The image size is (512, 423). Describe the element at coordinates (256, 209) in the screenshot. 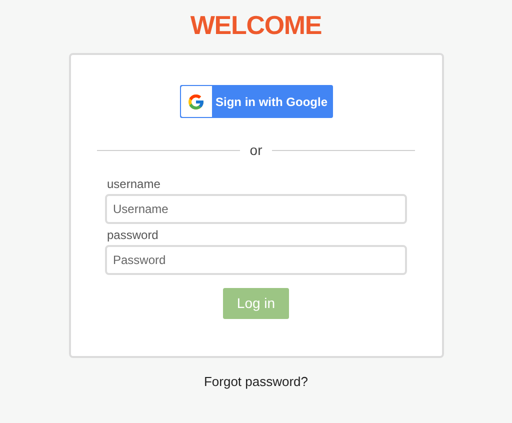

I see `input-field: Username` at that location.